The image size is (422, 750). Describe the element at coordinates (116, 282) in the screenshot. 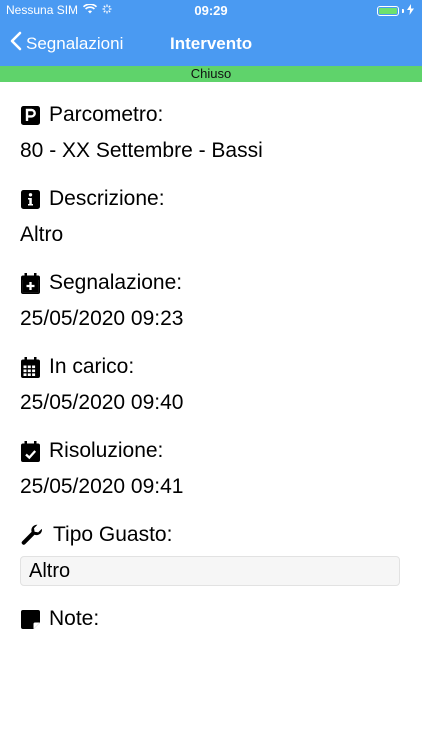

I see `segnalazione-label: Segnalazione:` at that location.